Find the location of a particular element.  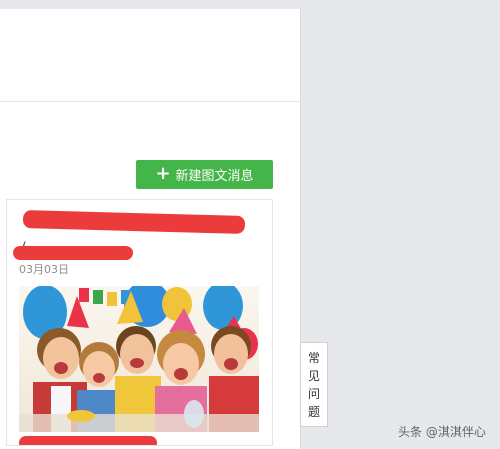

faq-char: 问 is located at coordinates (313, 393).